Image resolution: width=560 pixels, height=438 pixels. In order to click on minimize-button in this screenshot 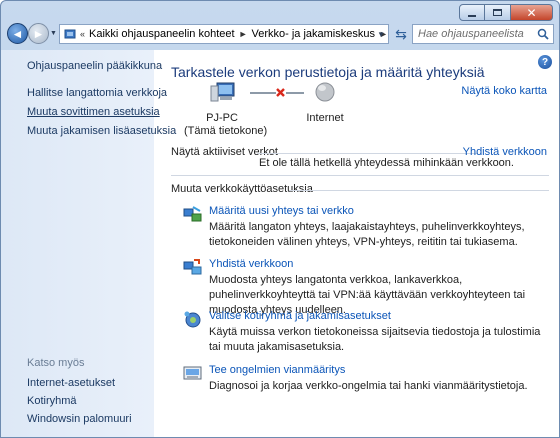, I will do `click(472, 12)`.